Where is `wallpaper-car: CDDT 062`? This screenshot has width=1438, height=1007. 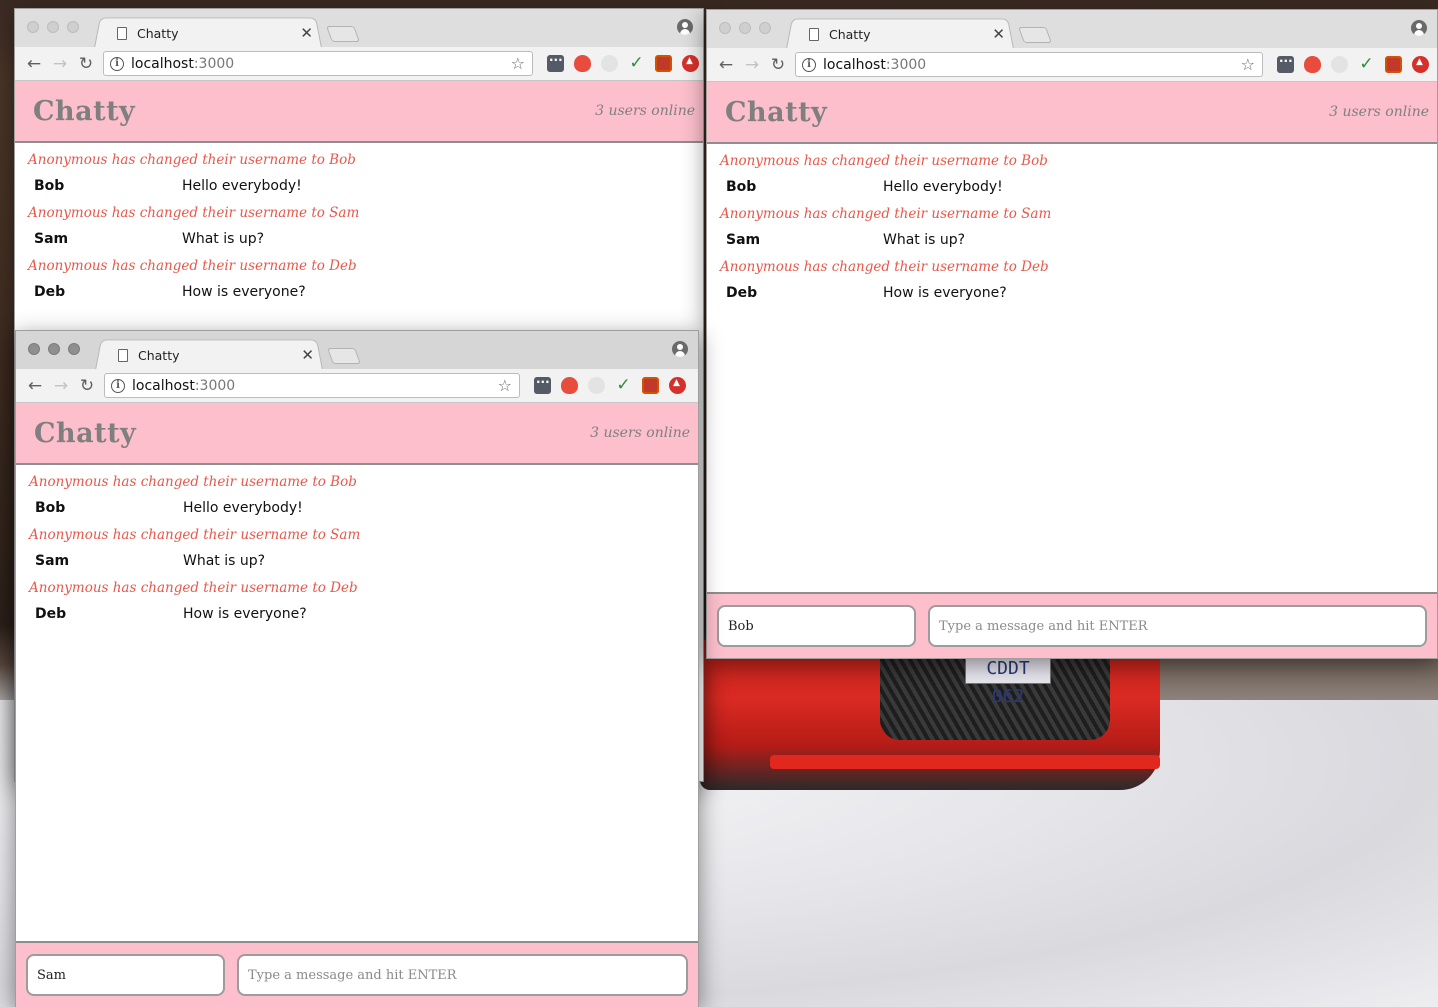 wallpaper-car: CDDT 062 is located at coordinates (930, 715).